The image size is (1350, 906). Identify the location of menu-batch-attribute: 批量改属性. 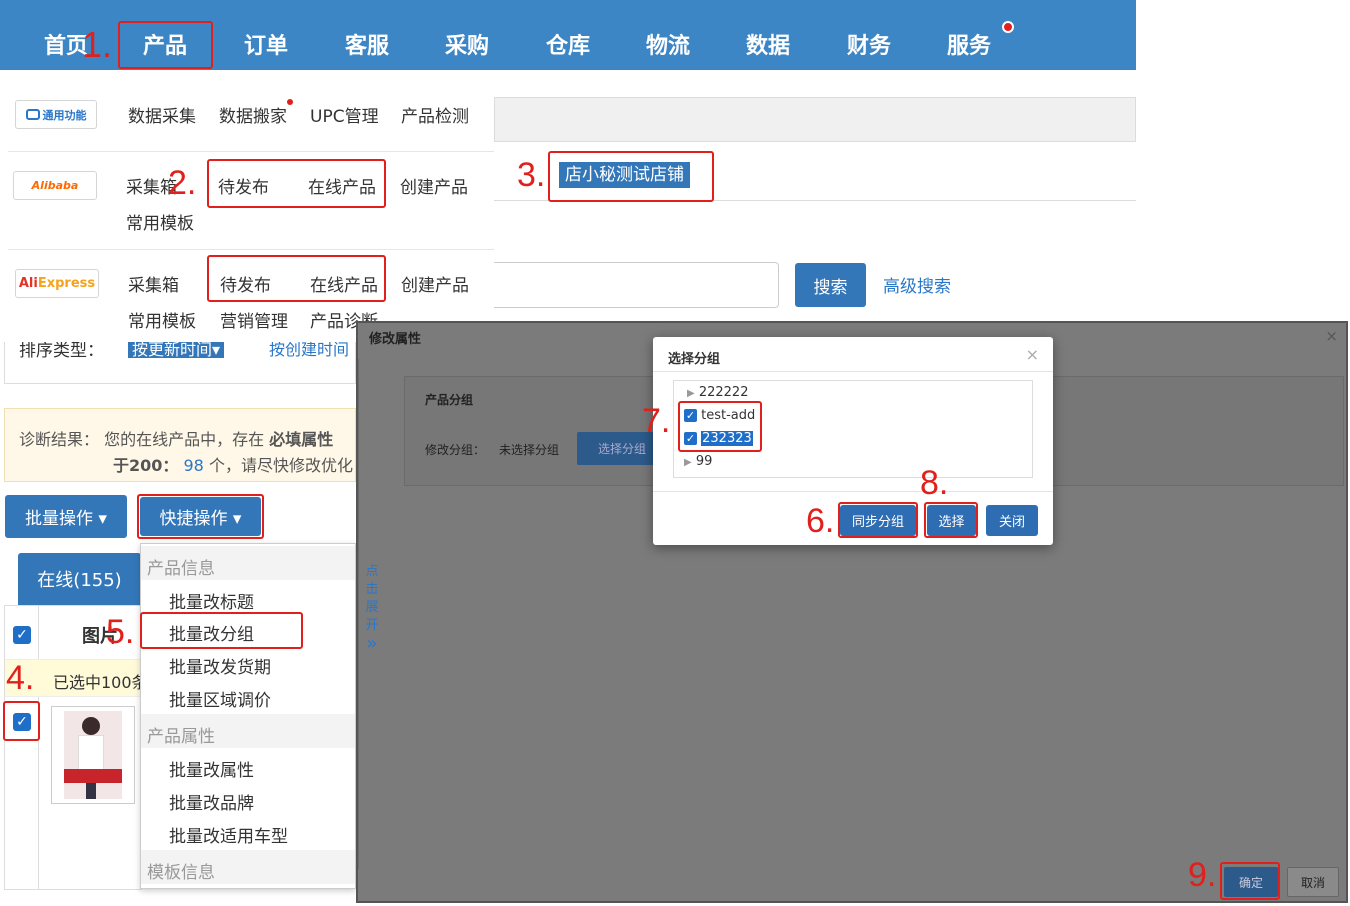
(211, 768).